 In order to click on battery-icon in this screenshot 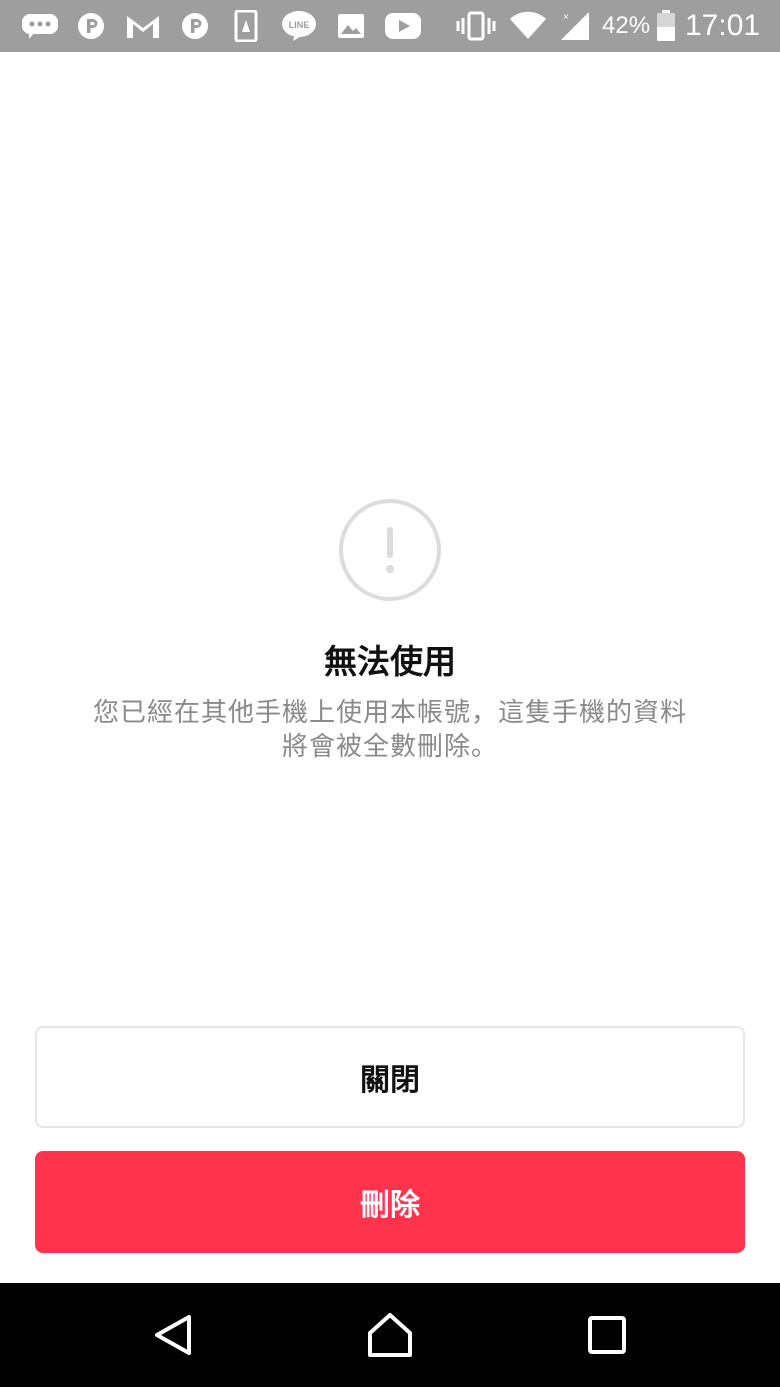, I will do `click(666, 26)`.